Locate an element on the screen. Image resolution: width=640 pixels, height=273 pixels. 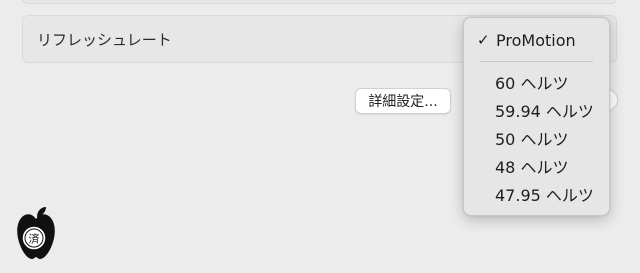
apple-logo-icon: 済 is located at coordinates (36, 237).